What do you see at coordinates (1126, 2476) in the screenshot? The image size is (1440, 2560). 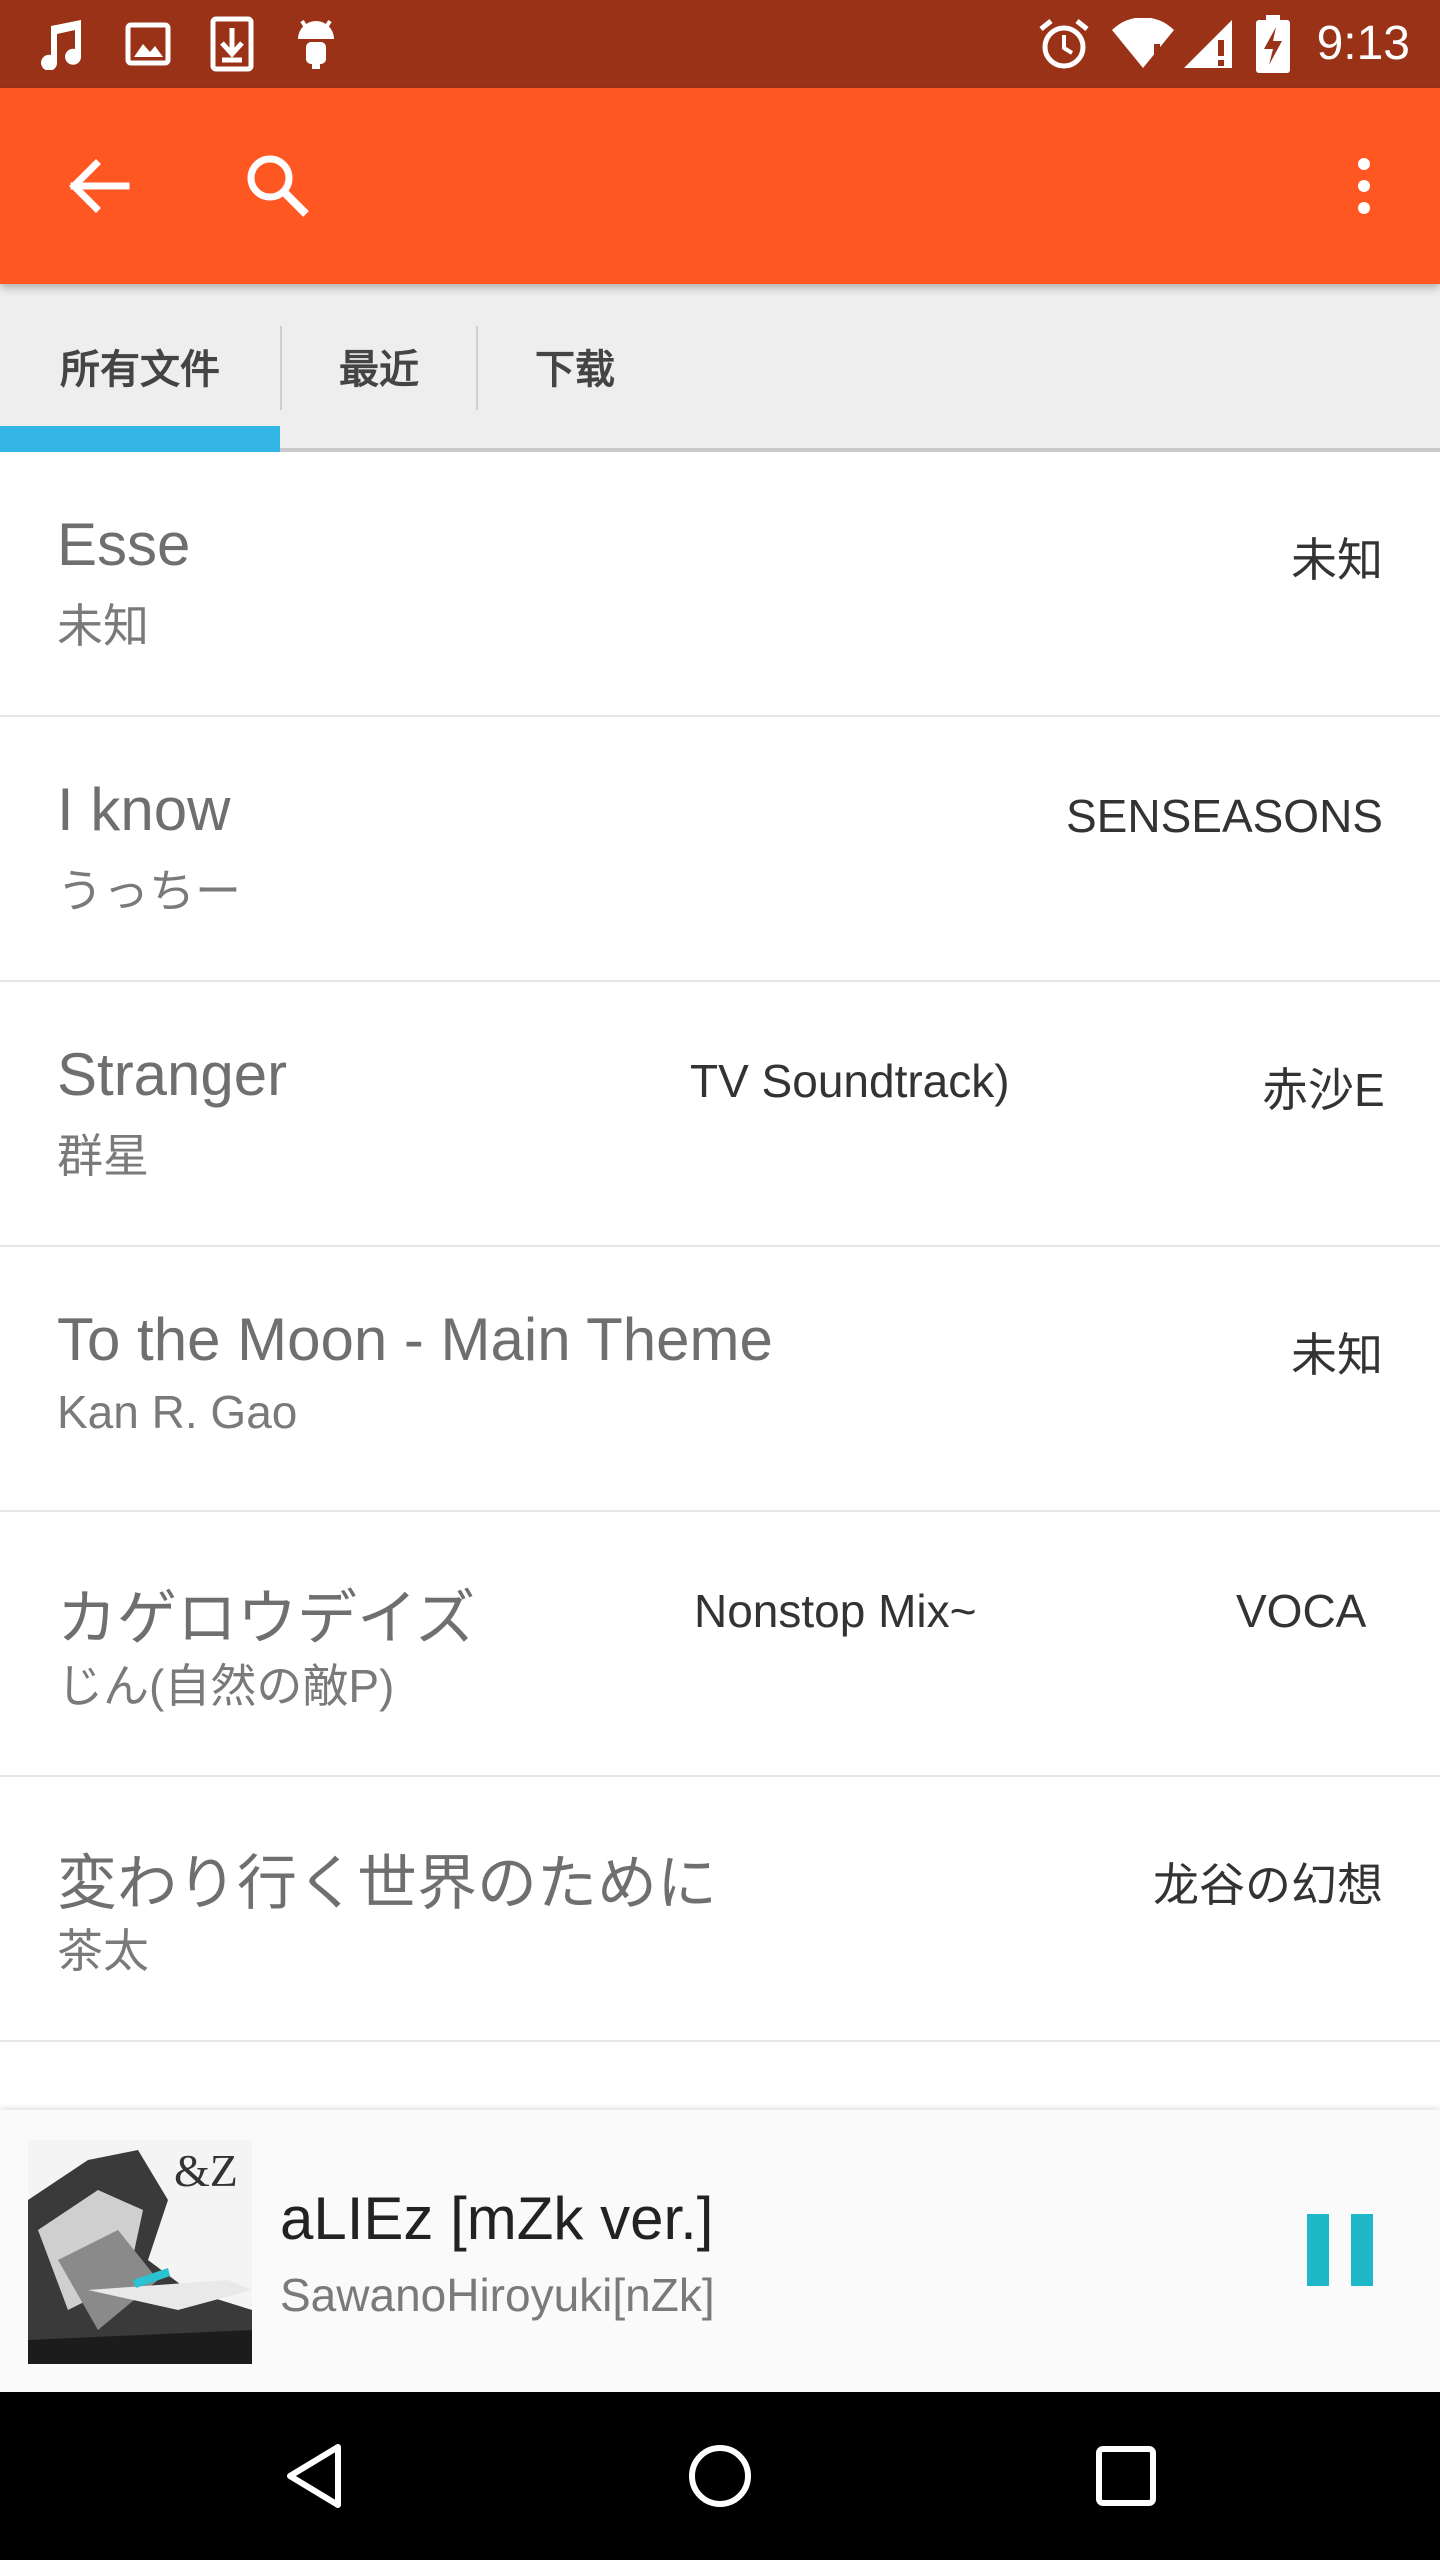 I see `nav-recents-icon` at bounding box center [1126, 2476].